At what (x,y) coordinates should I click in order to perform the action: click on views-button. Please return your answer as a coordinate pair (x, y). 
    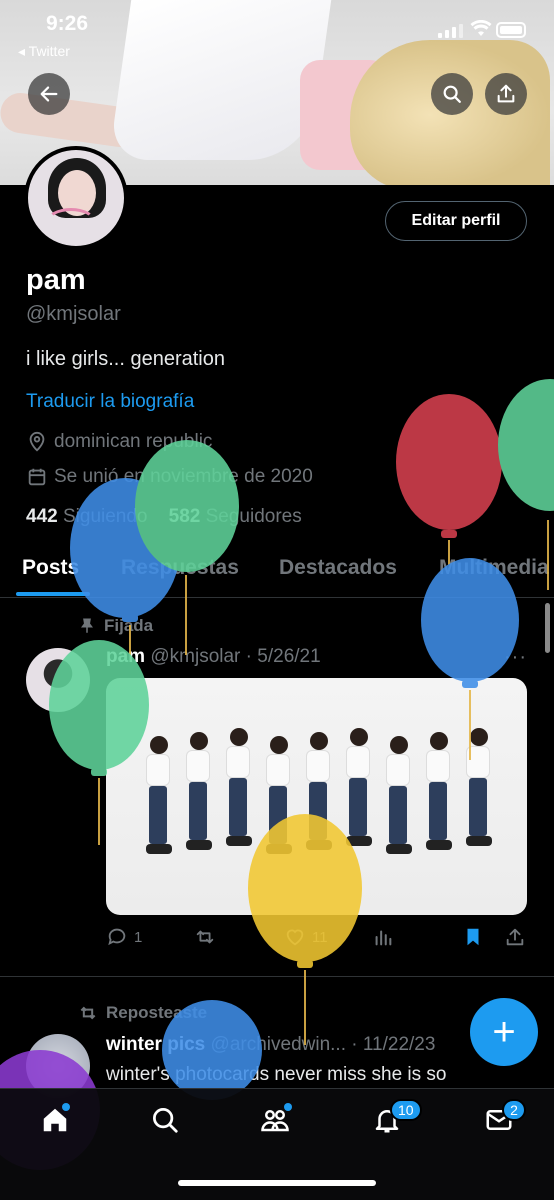
    Looking at the image, I should click on (383, 937).